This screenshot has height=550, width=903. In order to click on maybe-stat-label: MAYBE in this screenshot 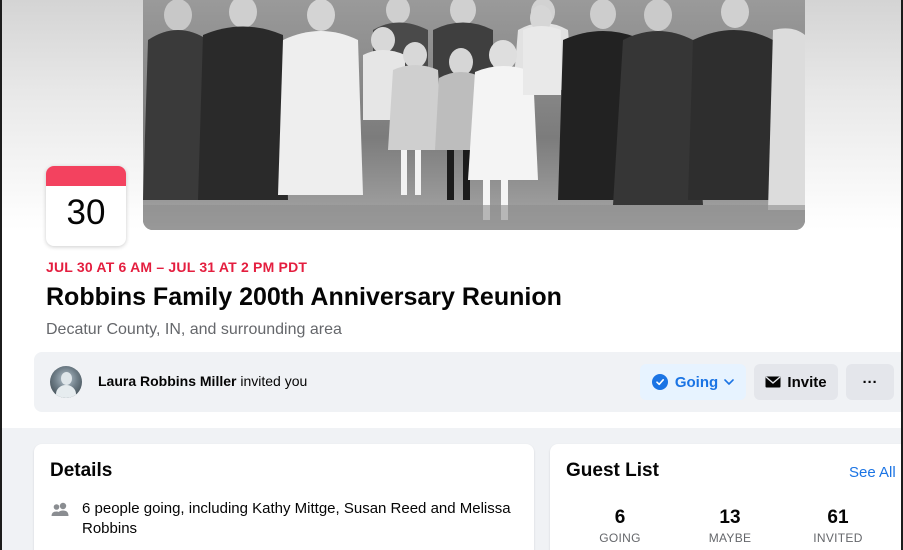, I will do `click(730, 538)`.